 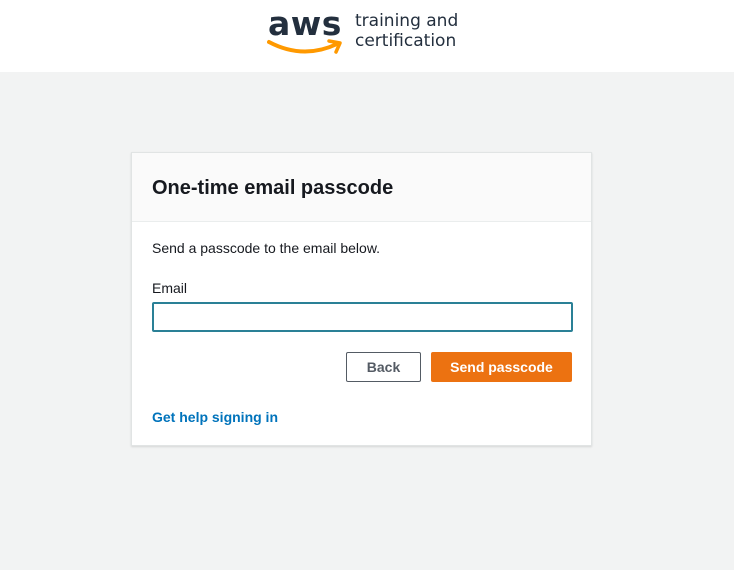 What do you see at coordinates (383, 367) in the screenshot?
I see `back-button: Back` at bounding box center [383, 367].